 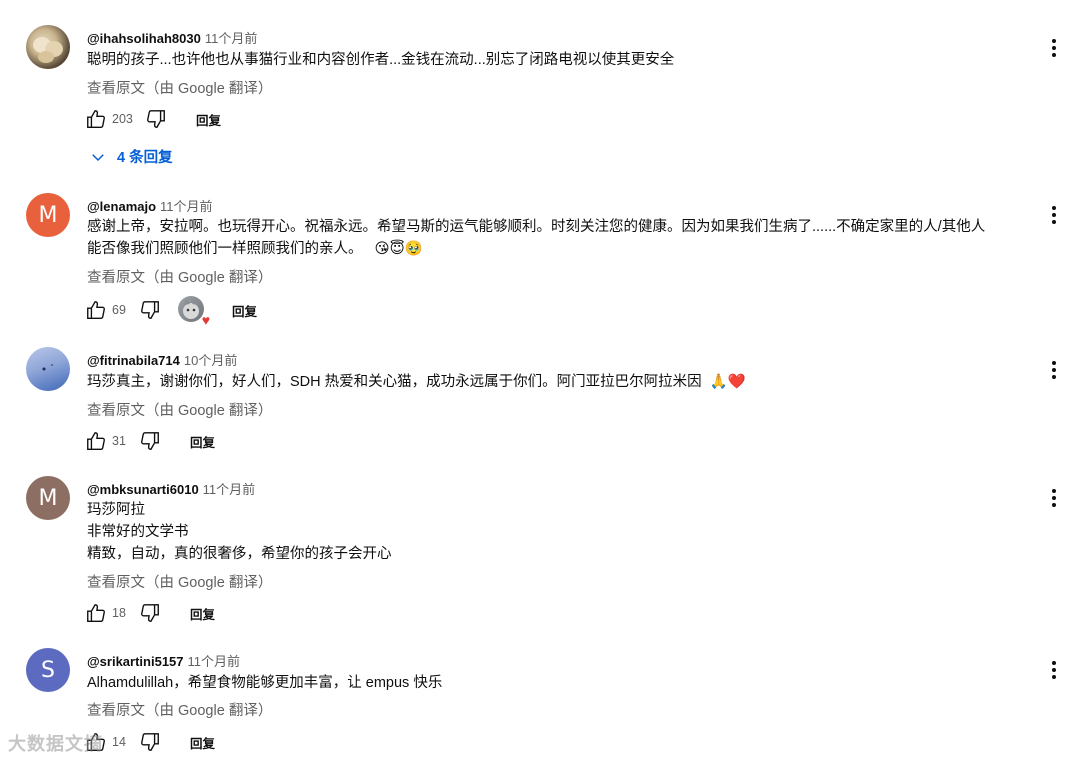 I want to click on comment-text: Alhamdulillah，希望食物能够更加丰富，让 empus 快乐, so click(x=559, y=683).